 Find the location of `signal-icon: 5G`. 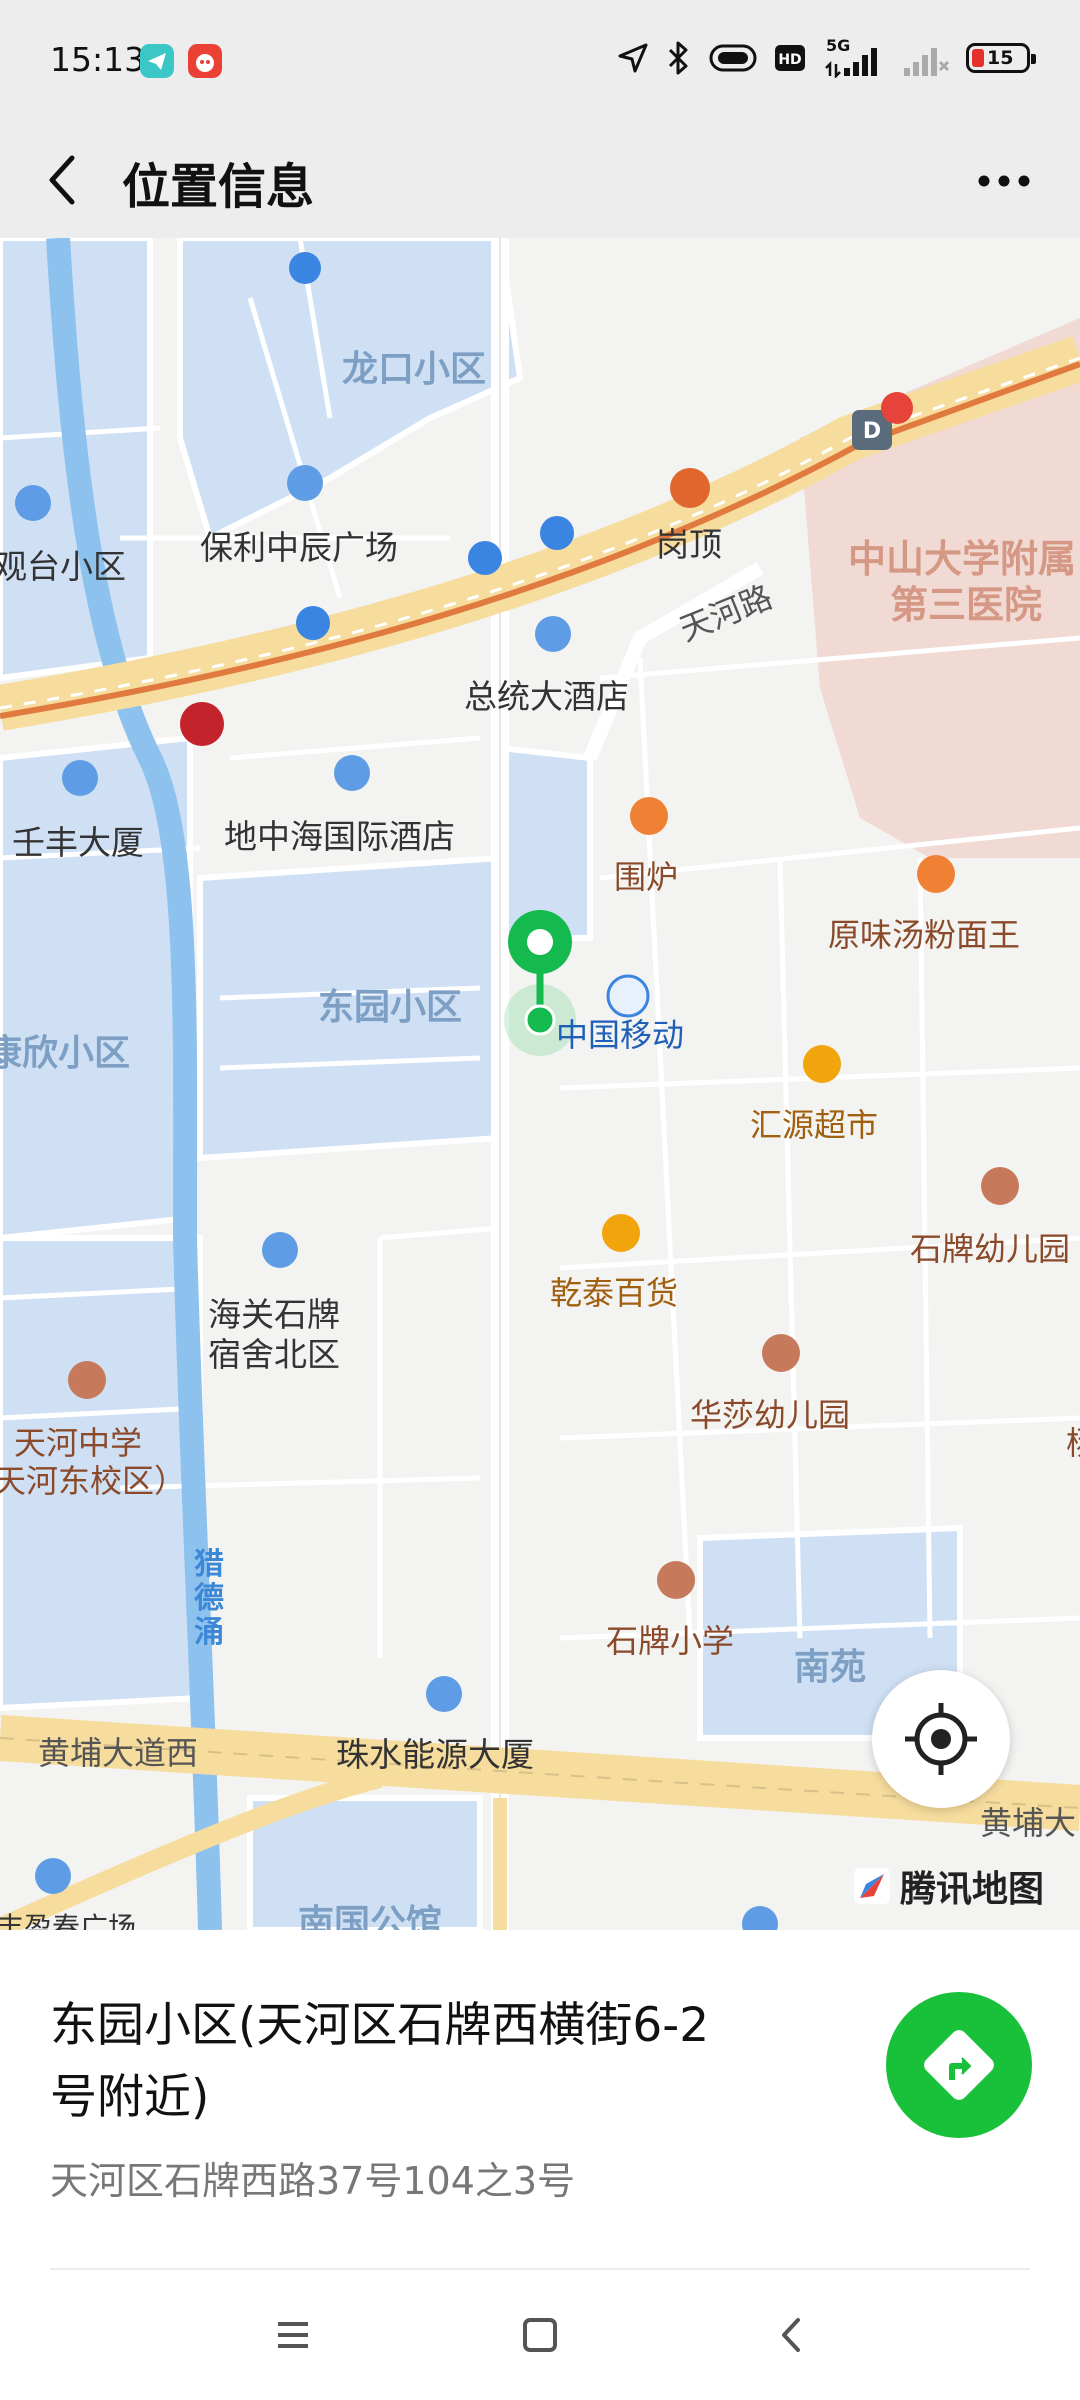

signal-icon: 5G is located at coordinates (853, 57).